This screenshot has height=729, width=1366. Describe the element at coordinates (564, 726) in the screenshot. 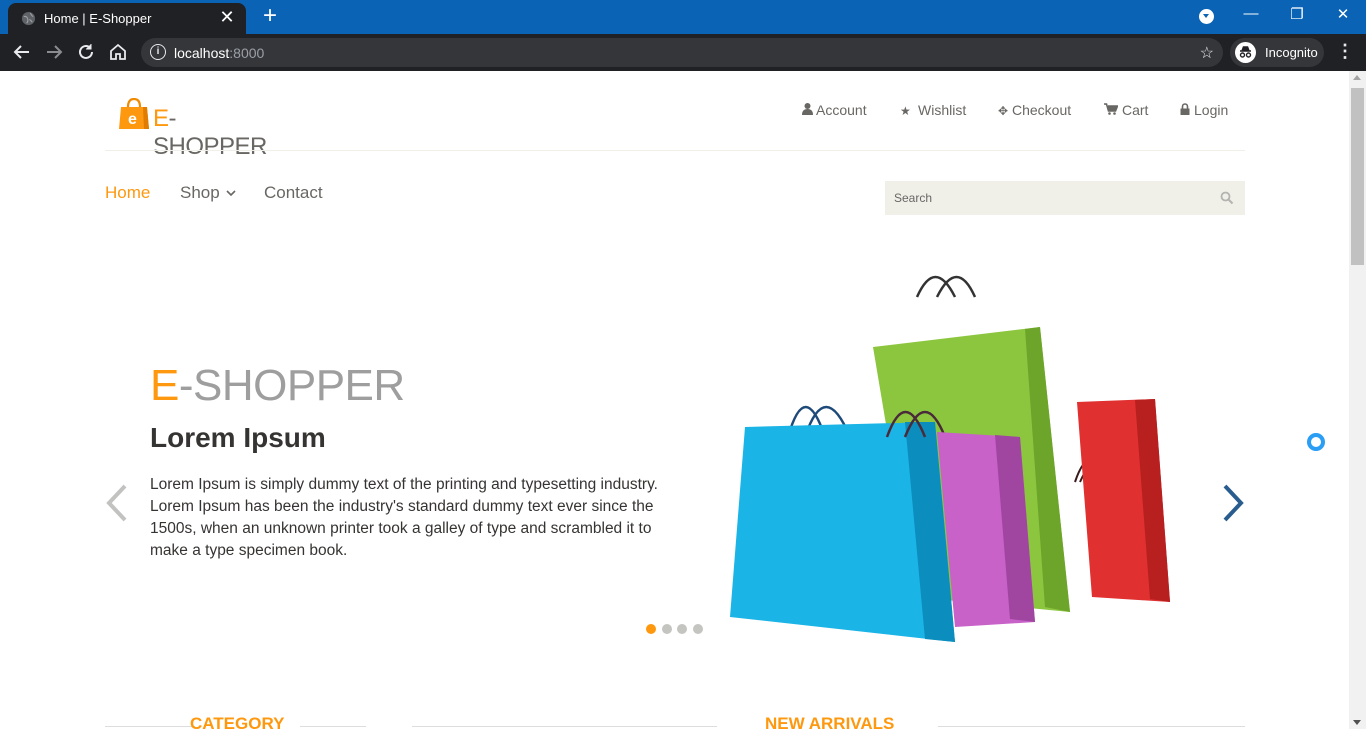

I see `arrivals-line-left` at that location.